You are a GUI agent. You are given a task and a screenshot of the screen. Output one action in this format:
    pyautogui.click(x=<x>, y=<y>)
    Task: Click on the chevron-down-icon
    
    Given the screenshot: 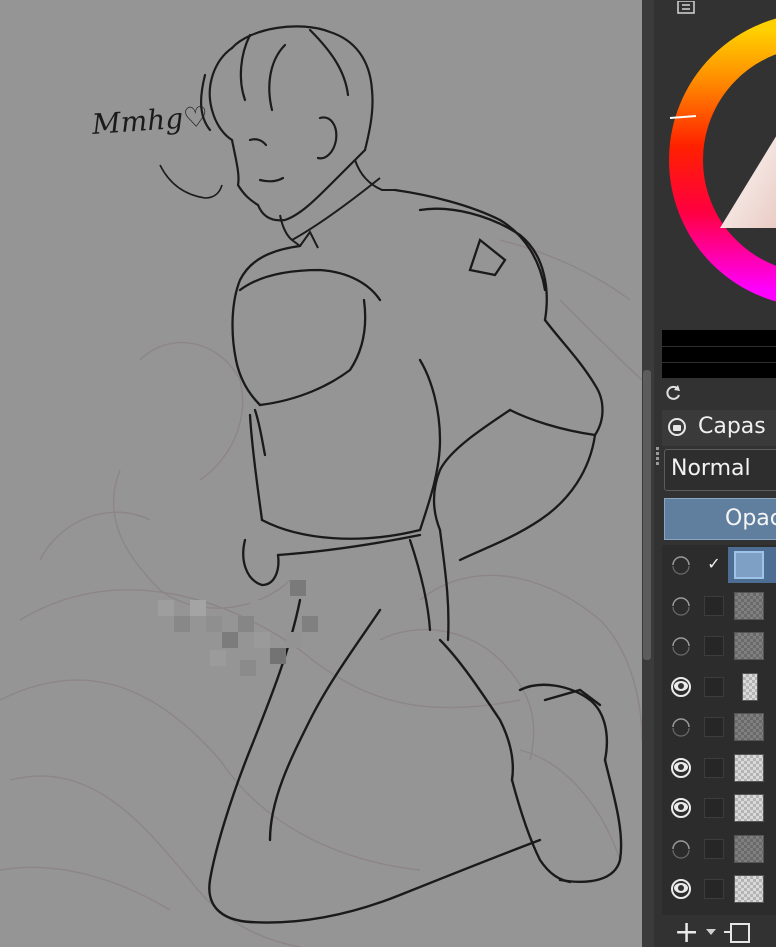 What is the action you would take?
    pyautogui.click(x=711, y=932)
    